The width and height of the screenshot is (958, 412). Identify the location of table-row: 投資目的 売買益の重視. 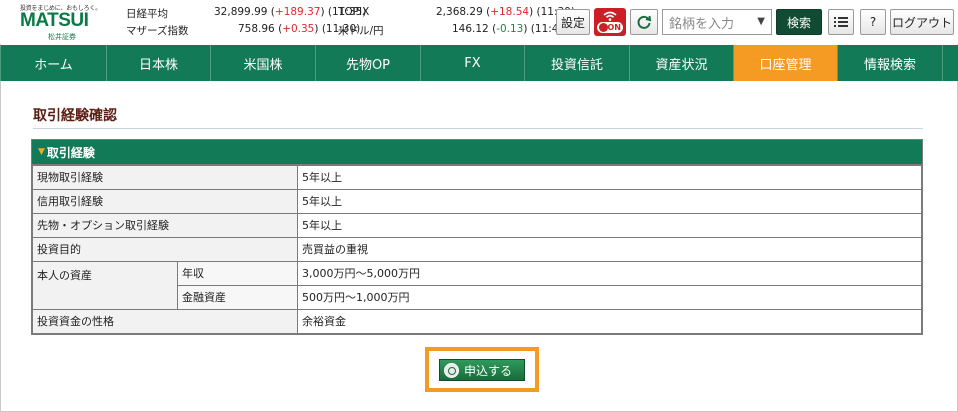
(477, 249).